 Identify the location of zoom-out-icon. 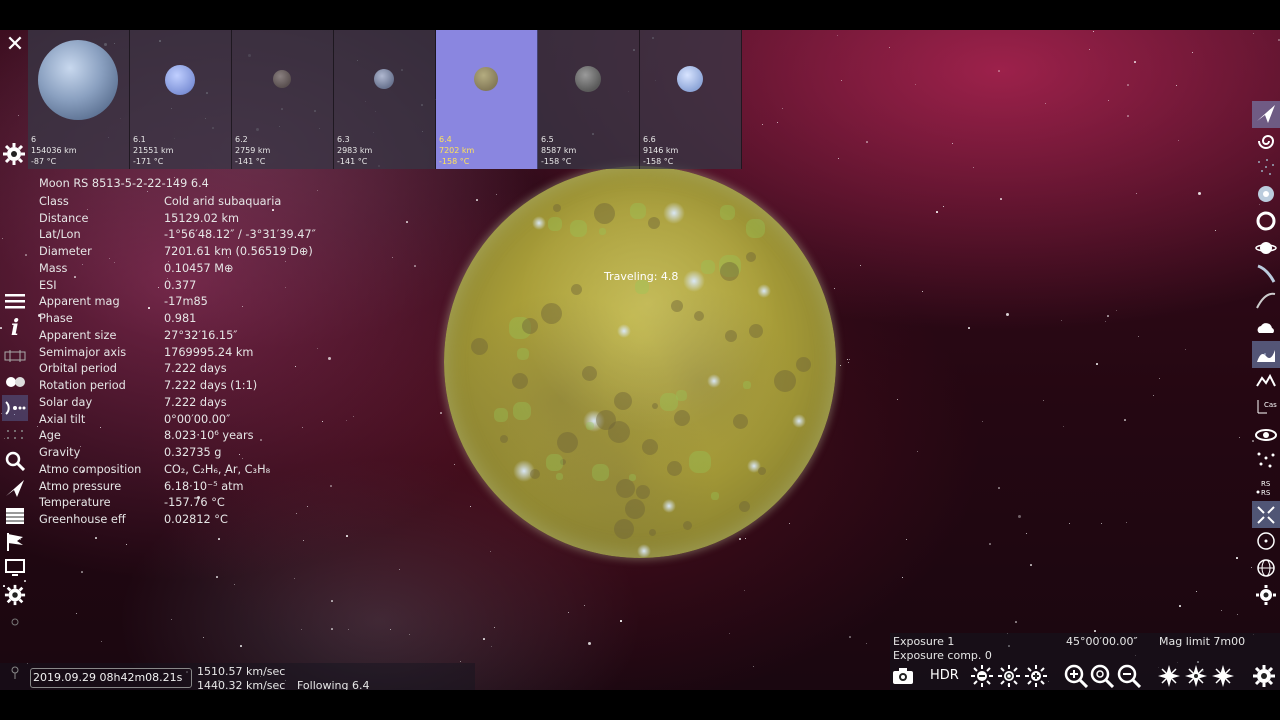
(1129, 676).